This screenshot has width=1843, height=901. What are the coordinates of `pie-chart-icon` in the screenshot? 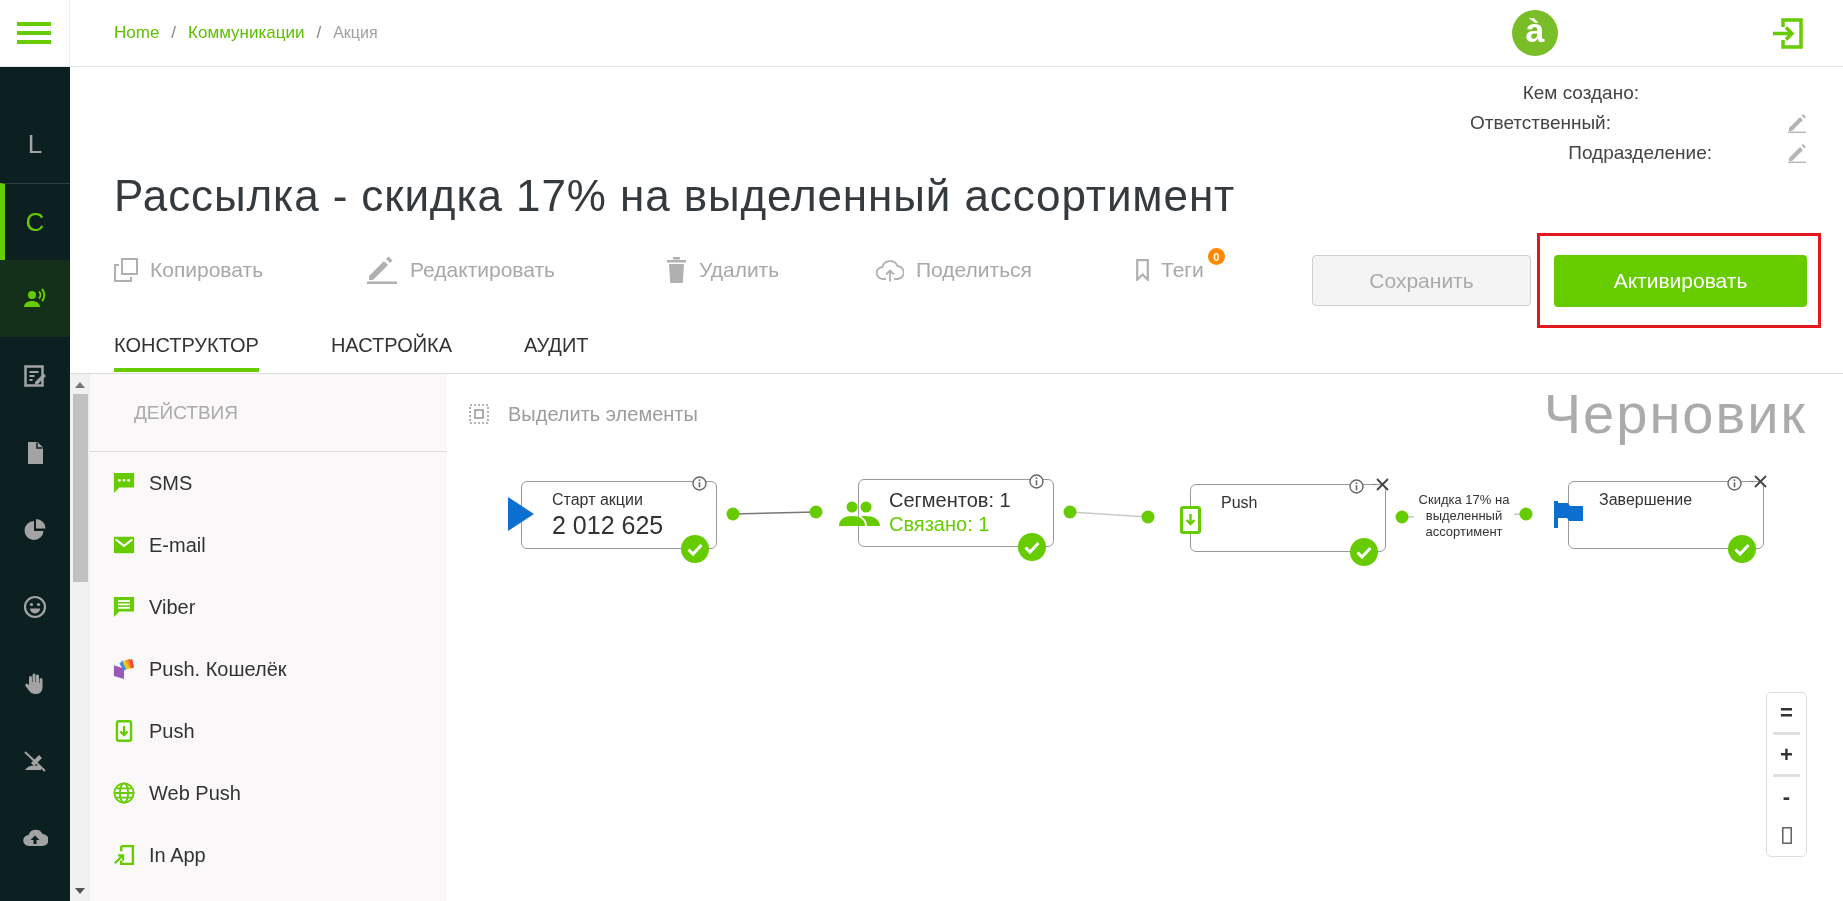 It's located at (35, 529).